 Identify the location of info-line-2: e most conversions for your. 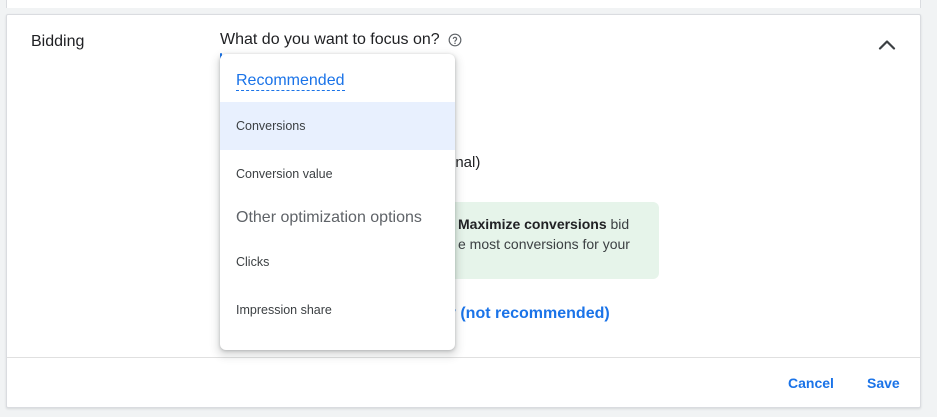
(544, 244).